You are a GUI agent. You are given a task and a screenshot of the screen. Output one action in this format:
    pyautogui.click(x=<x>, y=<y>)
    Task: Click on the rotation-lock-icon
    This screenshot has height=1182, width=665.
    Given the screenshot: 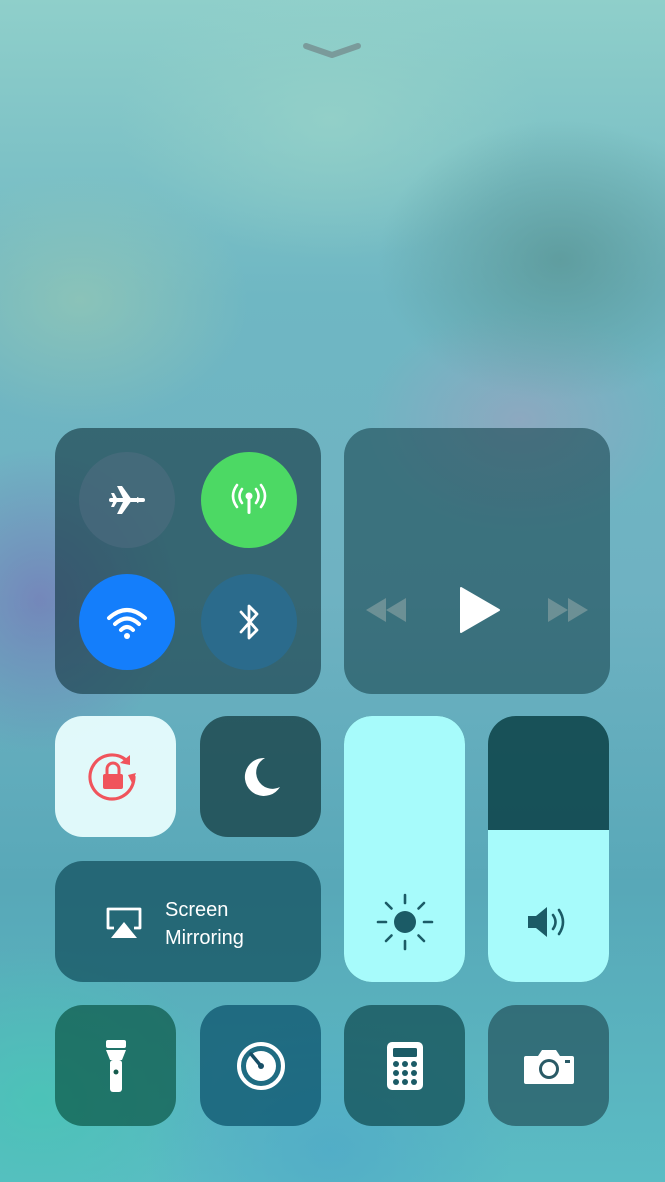 What is the action you would take?
    pyautogui.click(x=111, y=776)
    